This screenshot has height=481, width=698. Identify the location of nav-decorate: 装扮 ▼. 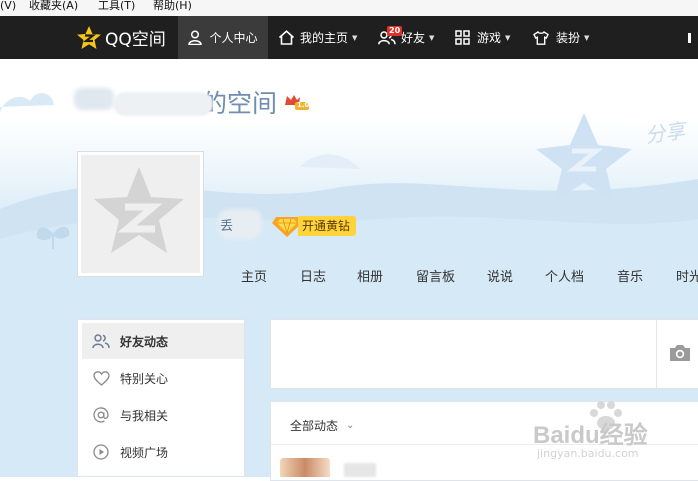
(561, 37).